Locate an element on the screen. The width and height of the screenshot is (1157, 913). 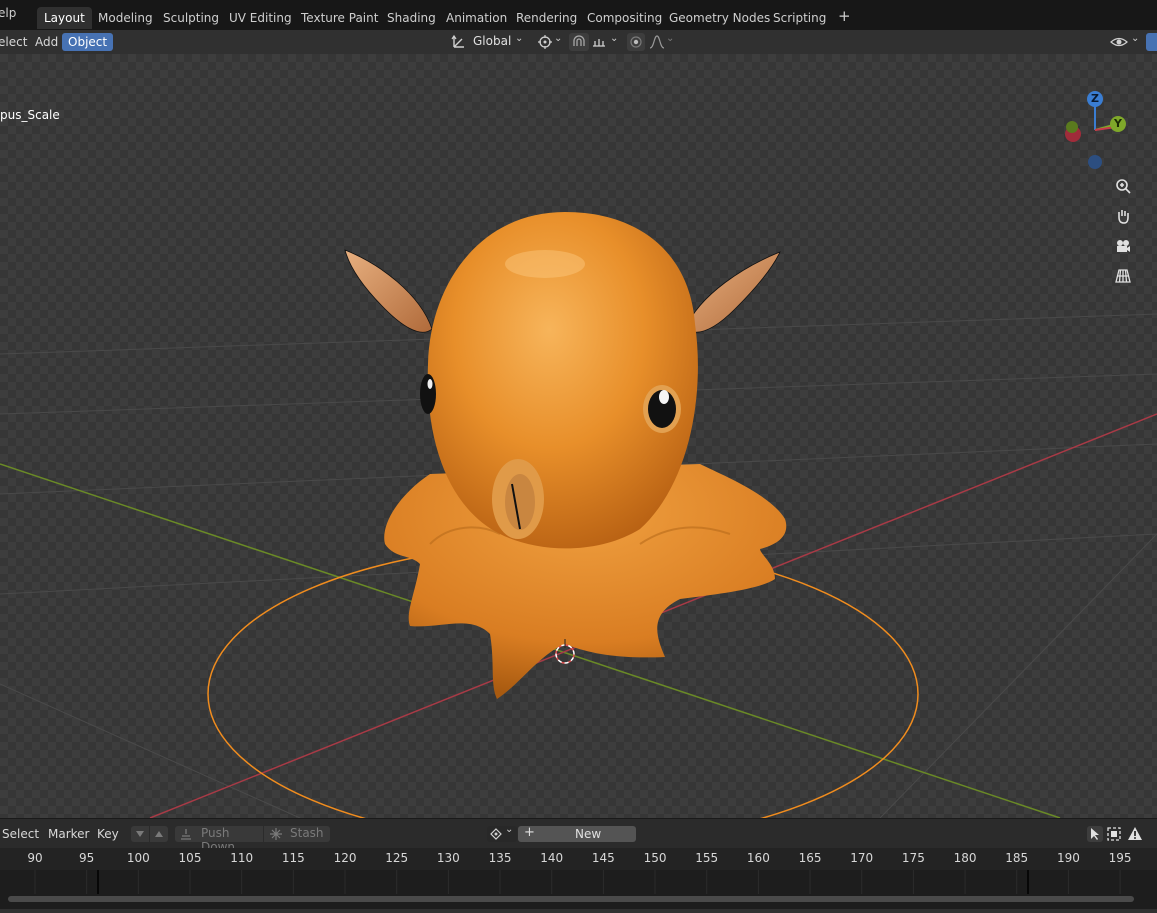
frame-number: 120 is located at coordinates (345, 858).